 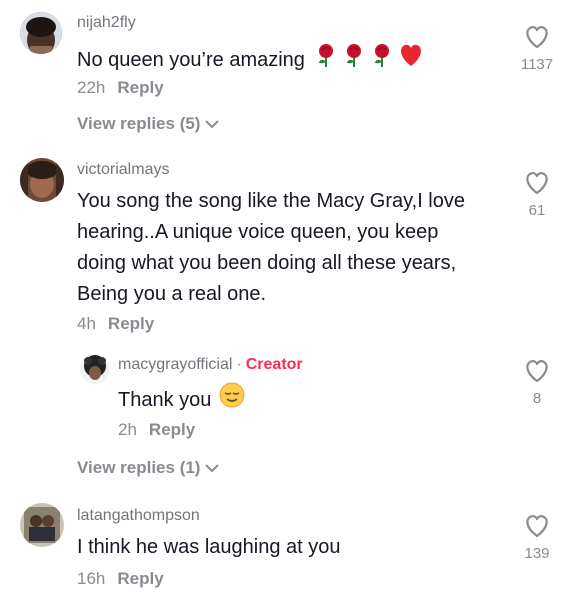 I want to click on comment-text-line: hearing..A unique voice queen, you keep, so click(x=258, y=232).